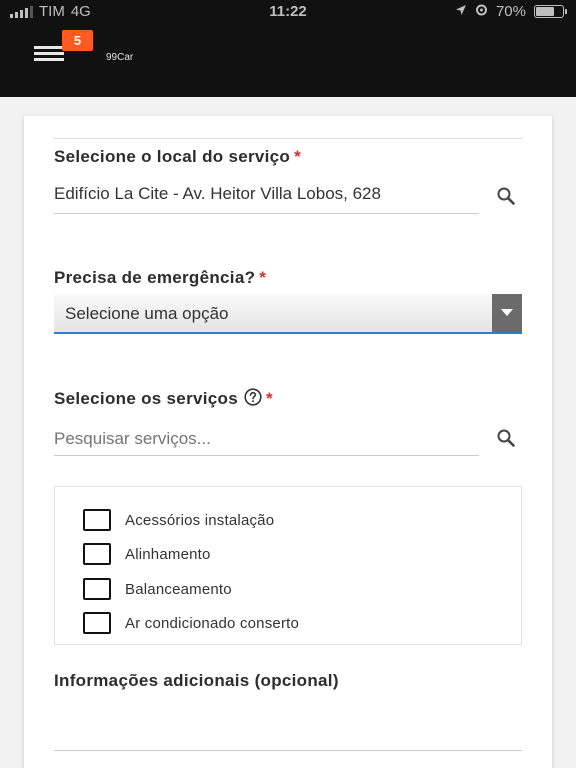 This screenshot has height=768, width=576. I want to click on status-right: 70%, so click(511, 11).